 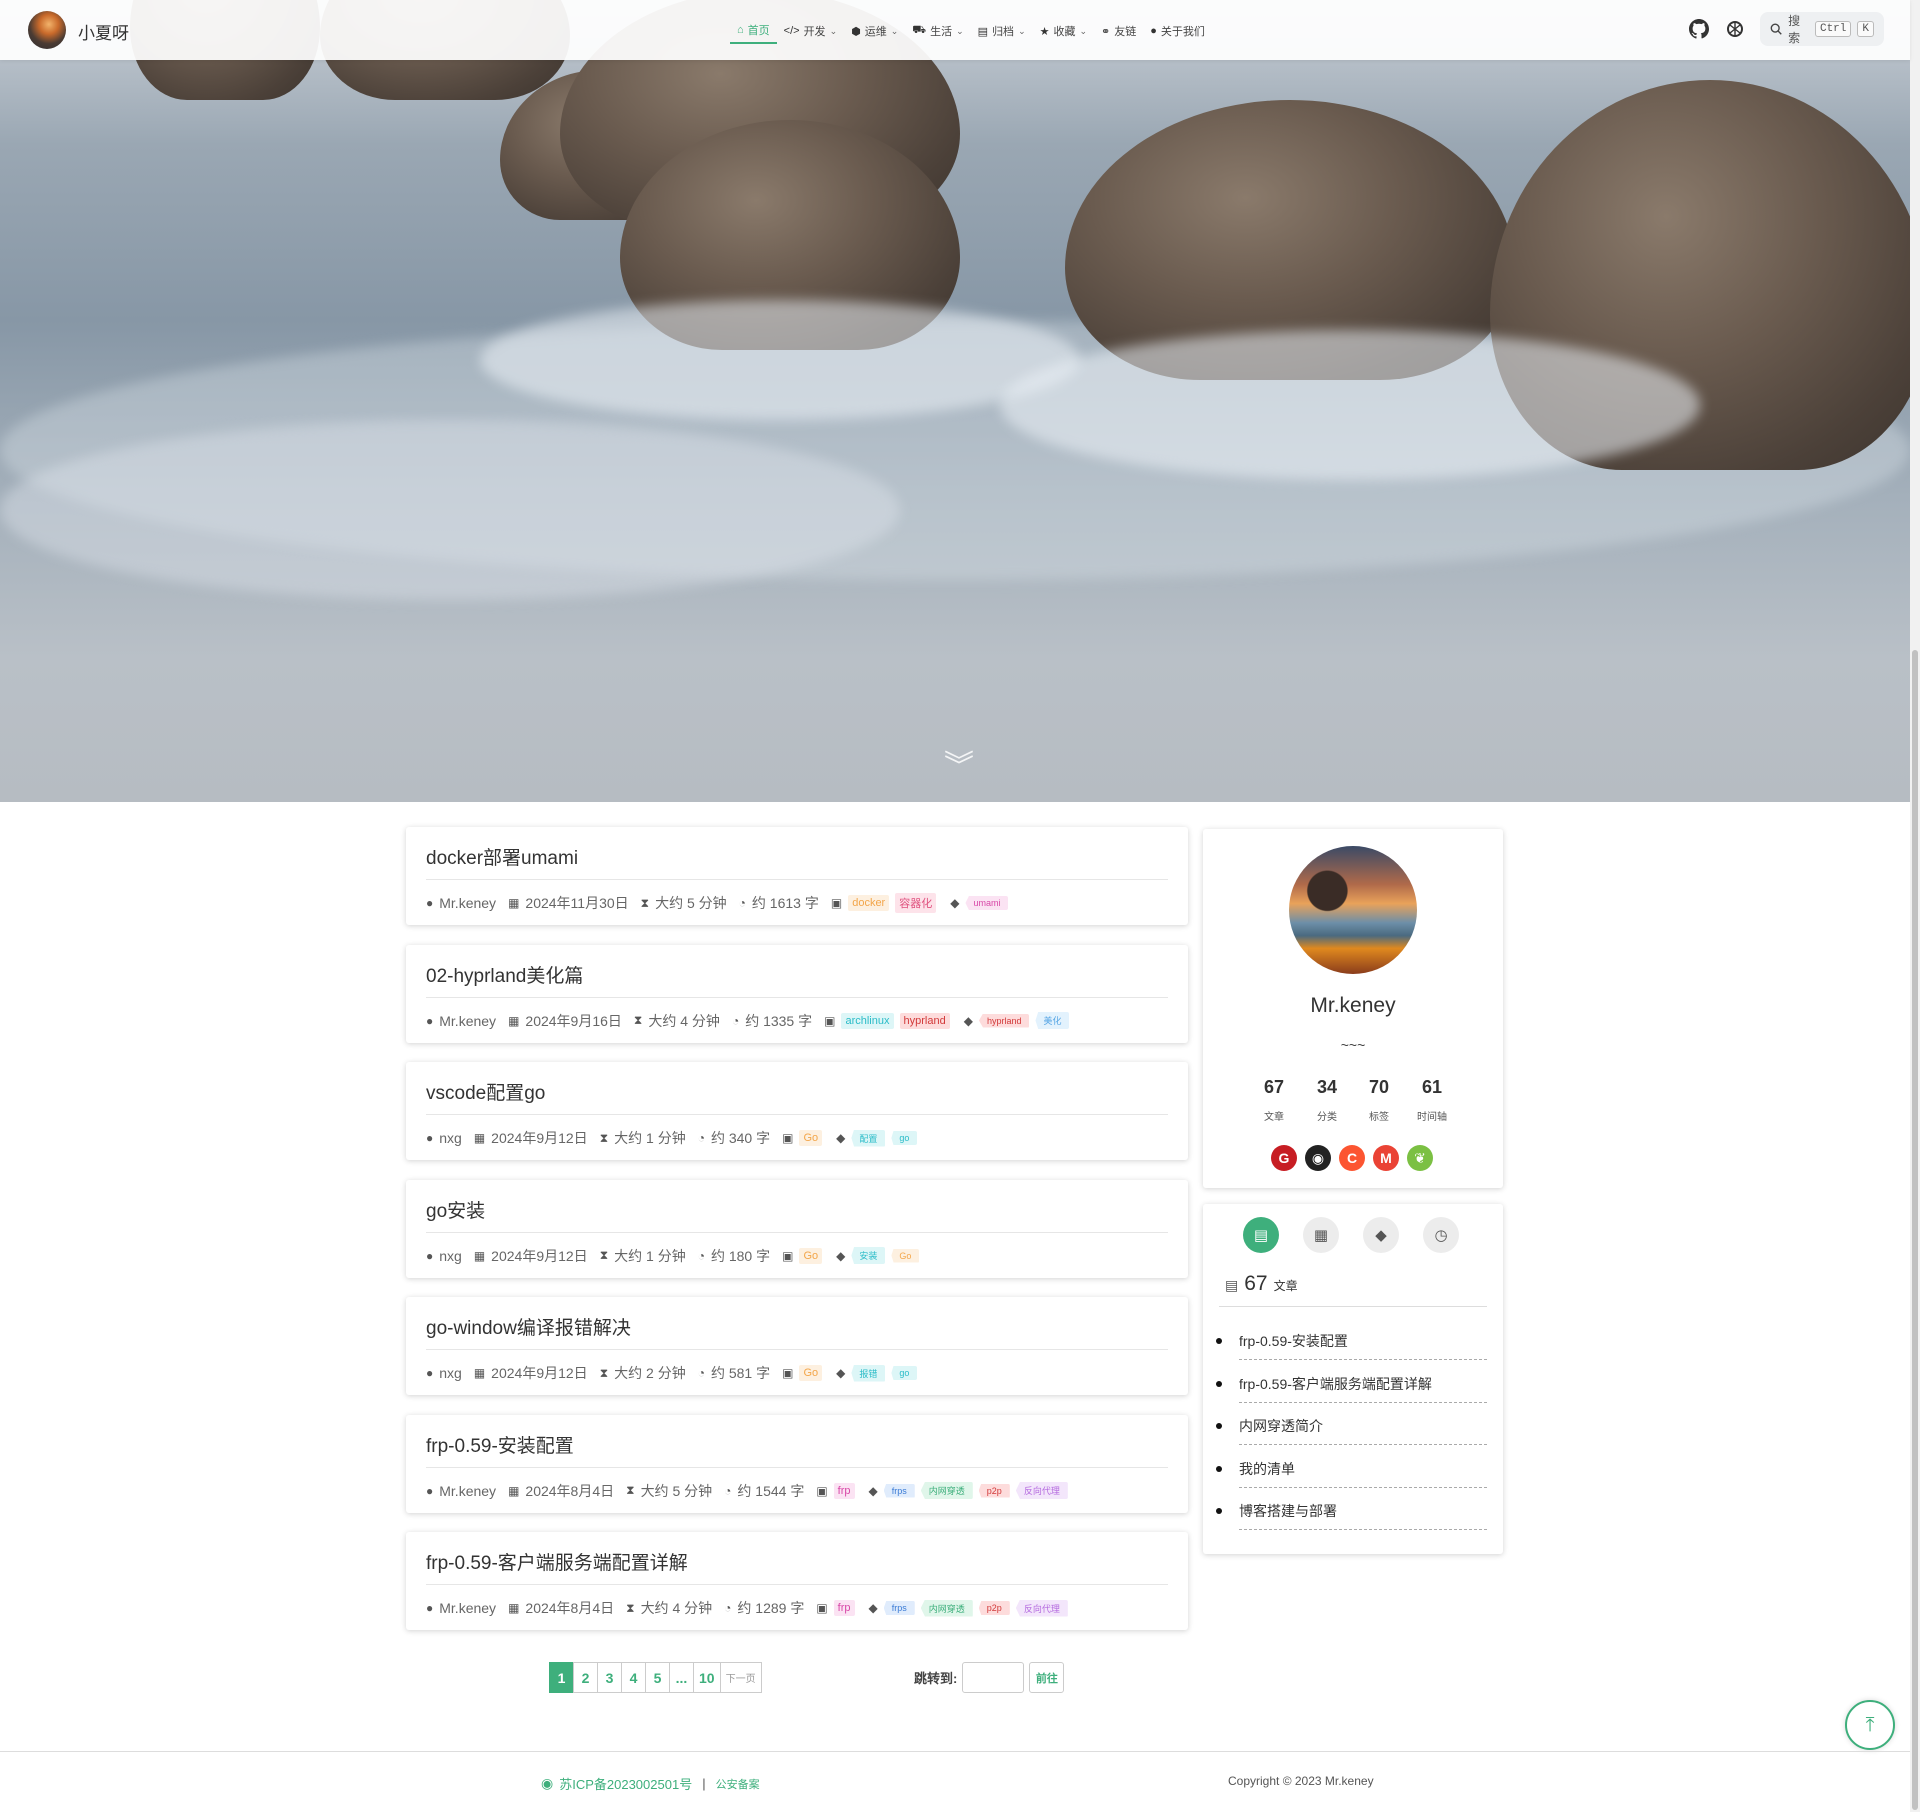 What do you see at coordinates (1261, 1284) in the screenshot?
I see `article-count: ▤ 67 文章` at bounding box center [1261, 1284].